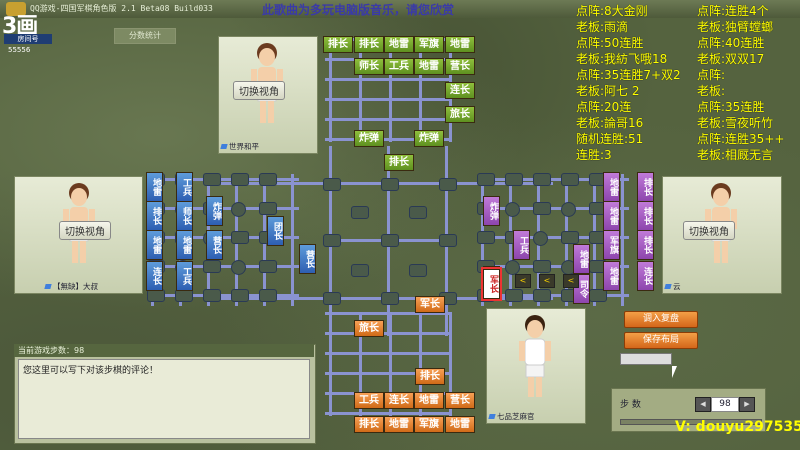  I want to click on piece-orange: 军旗, so click(429, 424).